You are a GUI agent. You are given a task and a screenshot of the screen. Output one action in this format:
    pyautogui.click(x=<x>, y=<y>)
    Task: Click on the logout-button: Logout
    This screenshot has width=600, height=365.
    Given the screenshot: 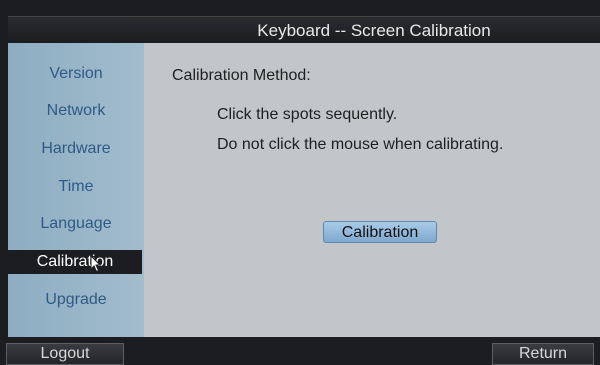 What is the action you would take?
    pyautogui.click(x=65, y=354)
    